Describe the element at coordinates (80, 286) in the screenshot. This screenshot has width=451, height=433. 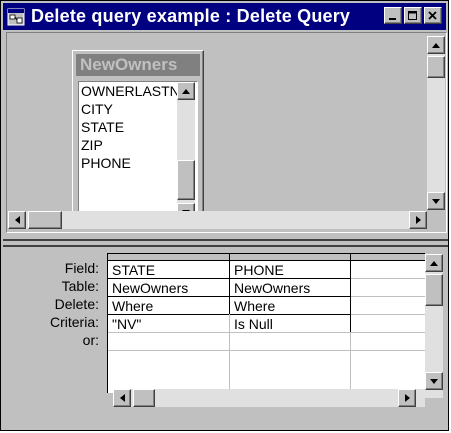
I see `row-label-table: Table:` at that location.